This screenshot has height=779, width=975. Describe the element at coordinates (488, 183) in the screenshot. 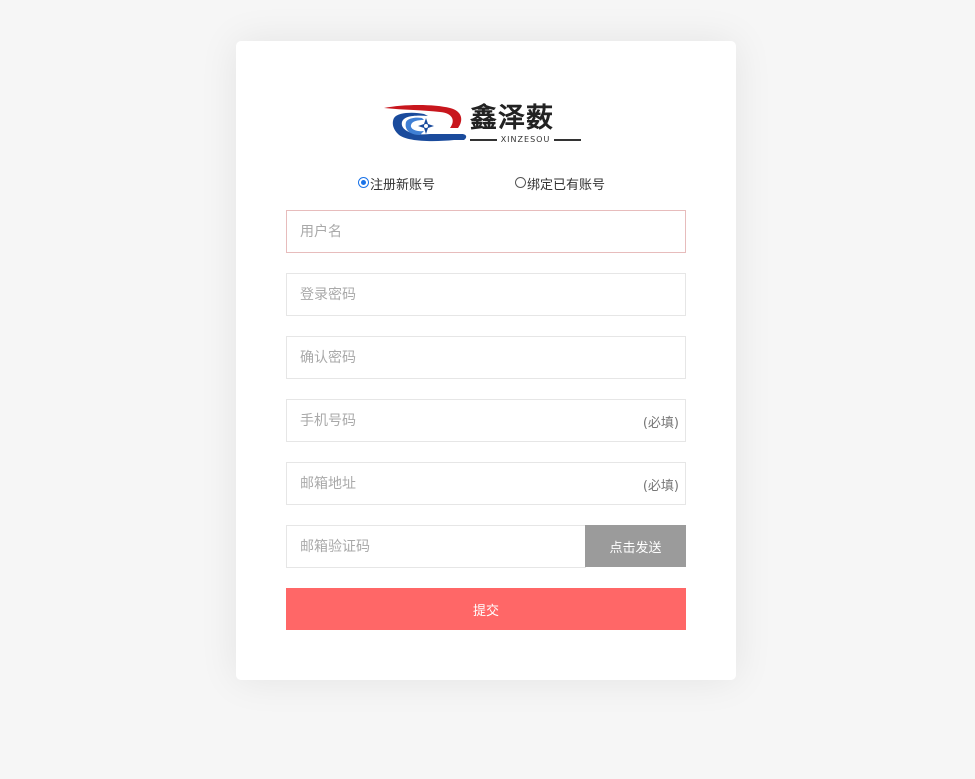

I see `account-mode-radio-group: 注册新账号 绑定已有账号` at that location.